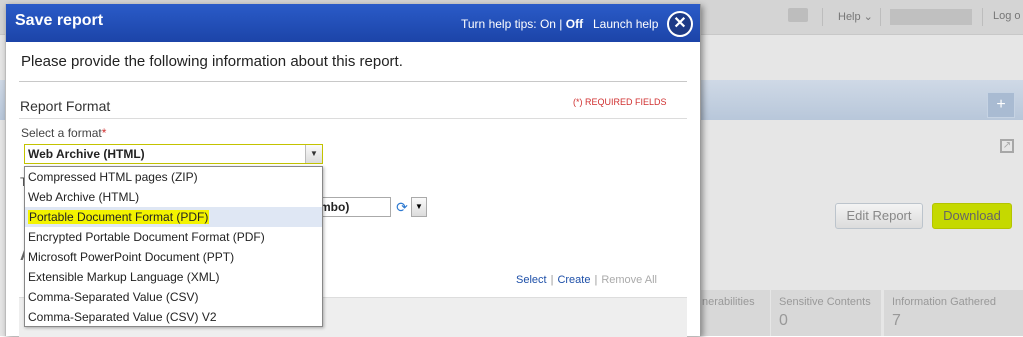 This screenshot has height=337, width=1023. I want to click on format-label: Select a format*, so click(64, 133).